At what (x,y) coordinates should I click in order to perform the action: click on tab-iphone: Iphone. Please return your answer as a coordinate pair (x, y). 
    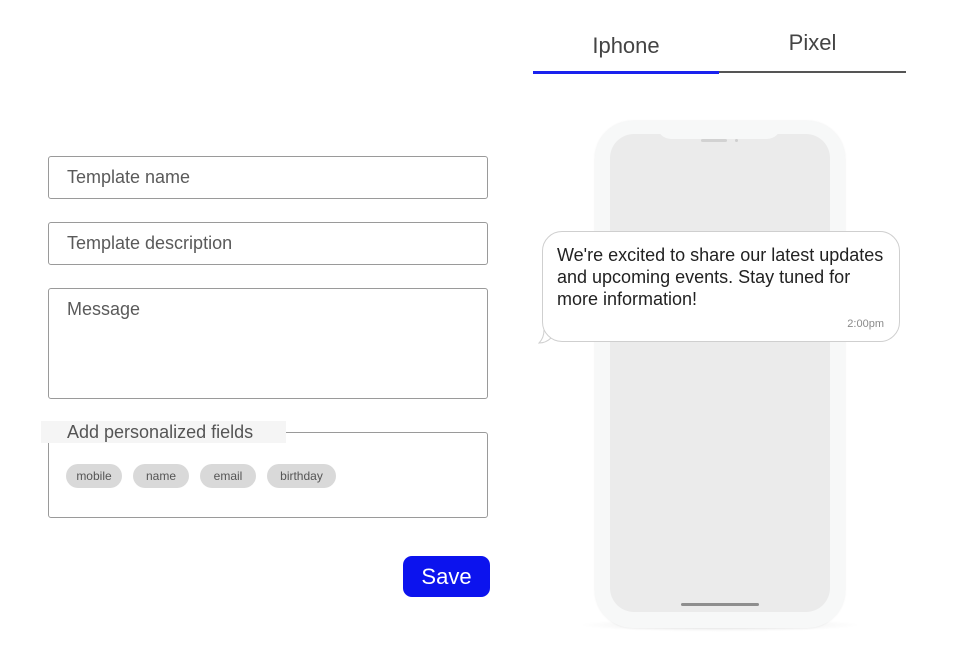
    Looking at the image, I should click on (626, 49).